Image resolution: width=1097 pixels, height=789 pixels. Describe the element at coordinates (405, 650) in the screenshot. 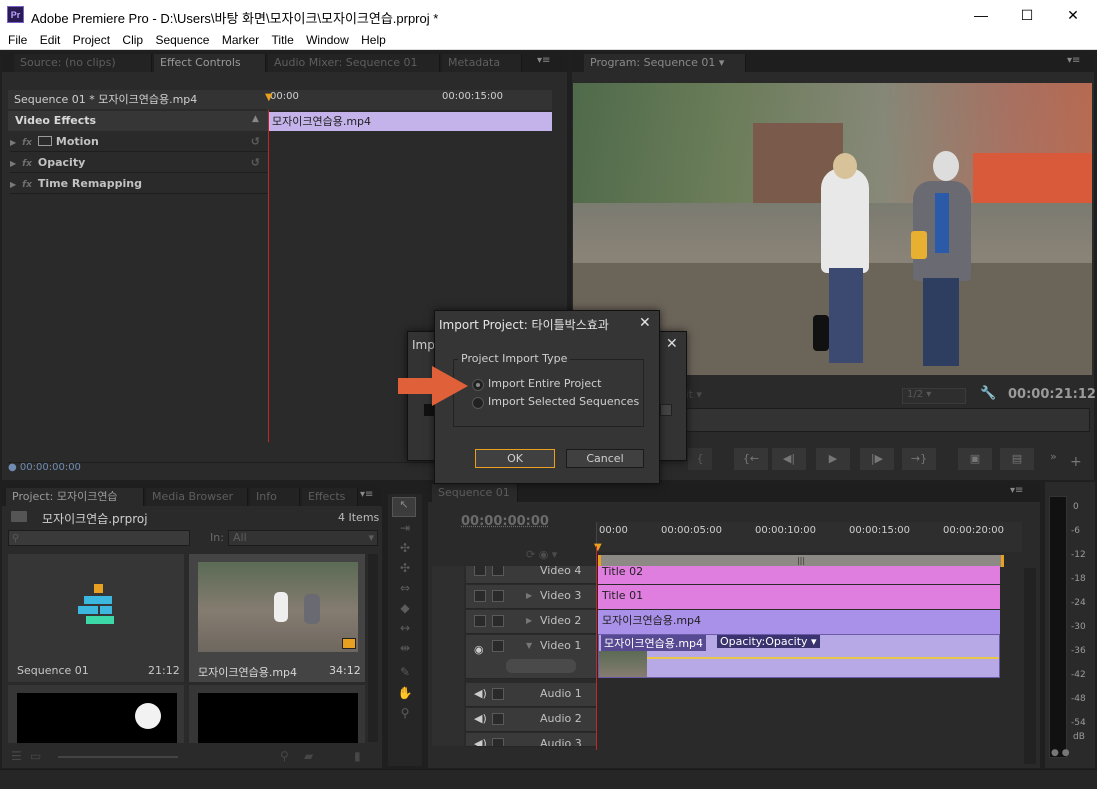

I see `slide-tool-icon: ⇹` at that location.